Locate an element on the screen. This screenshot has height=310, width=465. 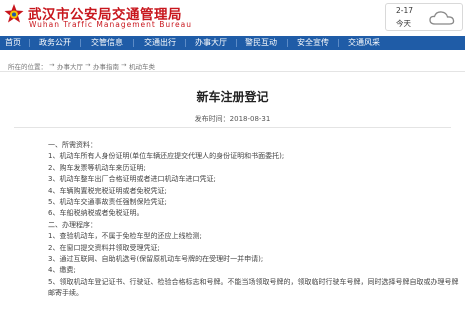
breadcrumb-item-vehicles: 机动车类 is located at coordinates (142, 66).